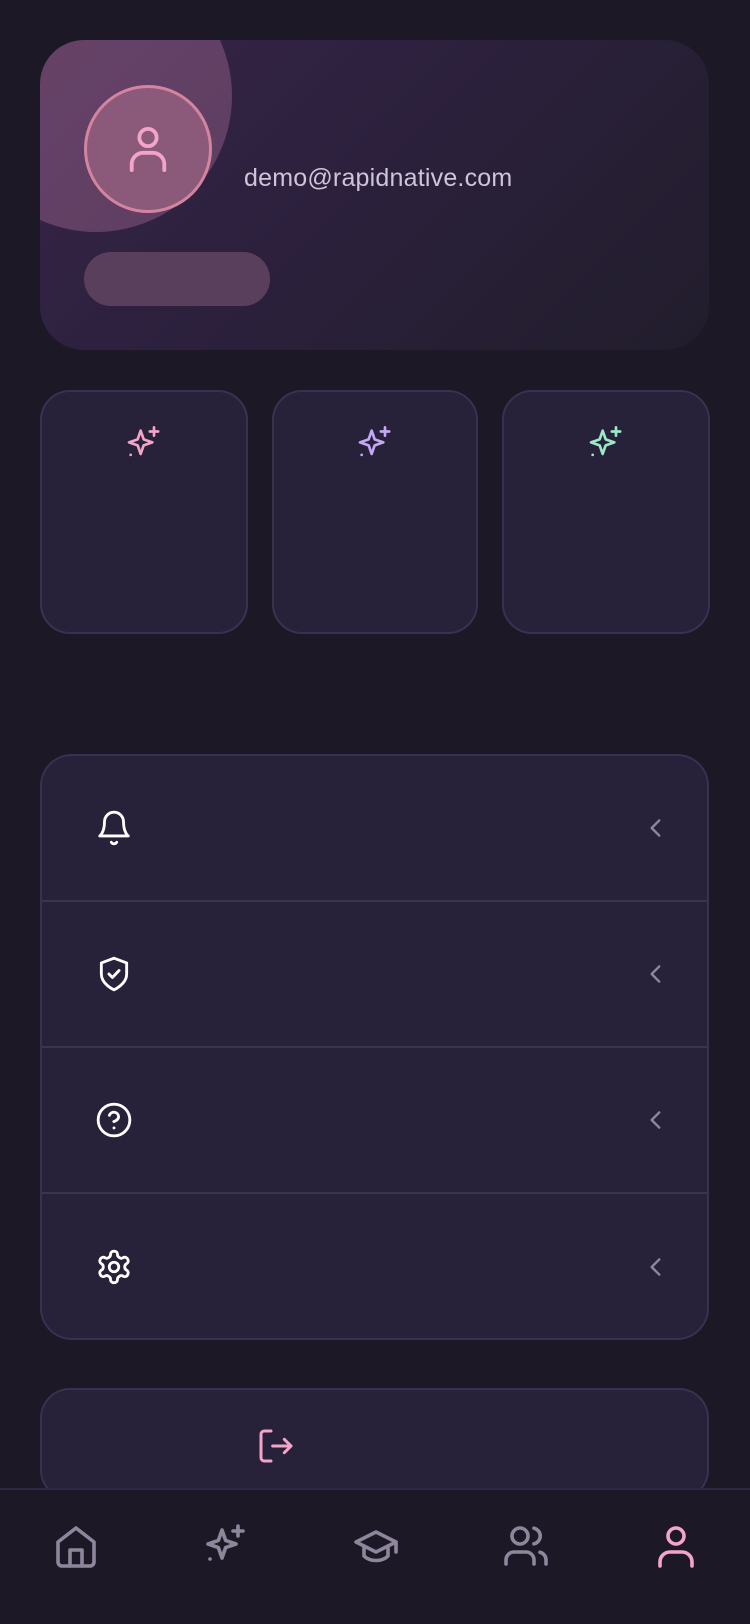  Describe the element at coordinates (378, 178) in the screenshot. I see `profile-email: demo@rapidnative.com` at that location.